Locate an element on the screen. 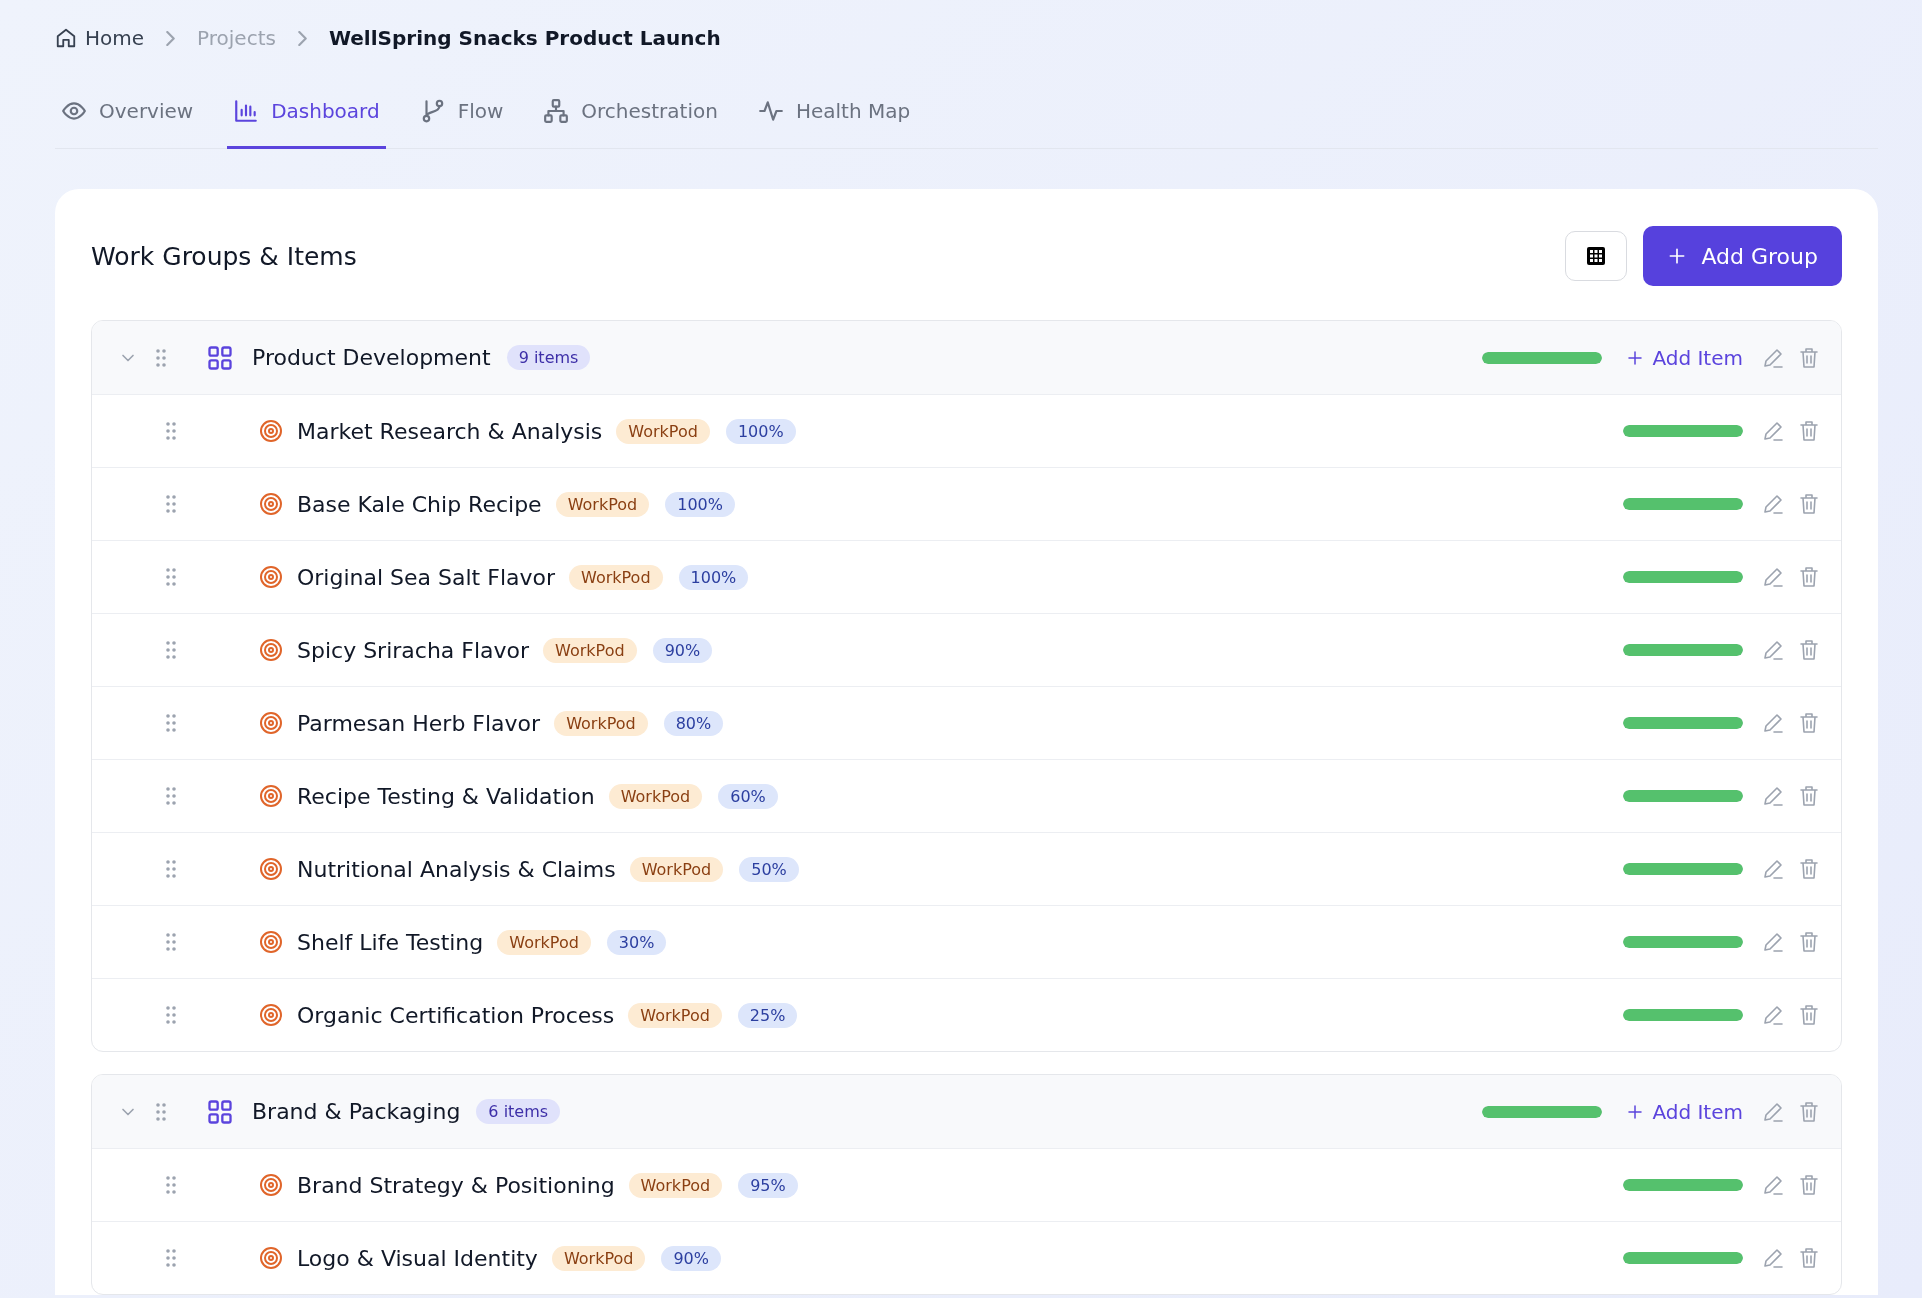 Image resolution: width=1922 pixels, height=1298 pixels. item-name: Brand Strategy & Positioning is located at coordinates (456, 1185).